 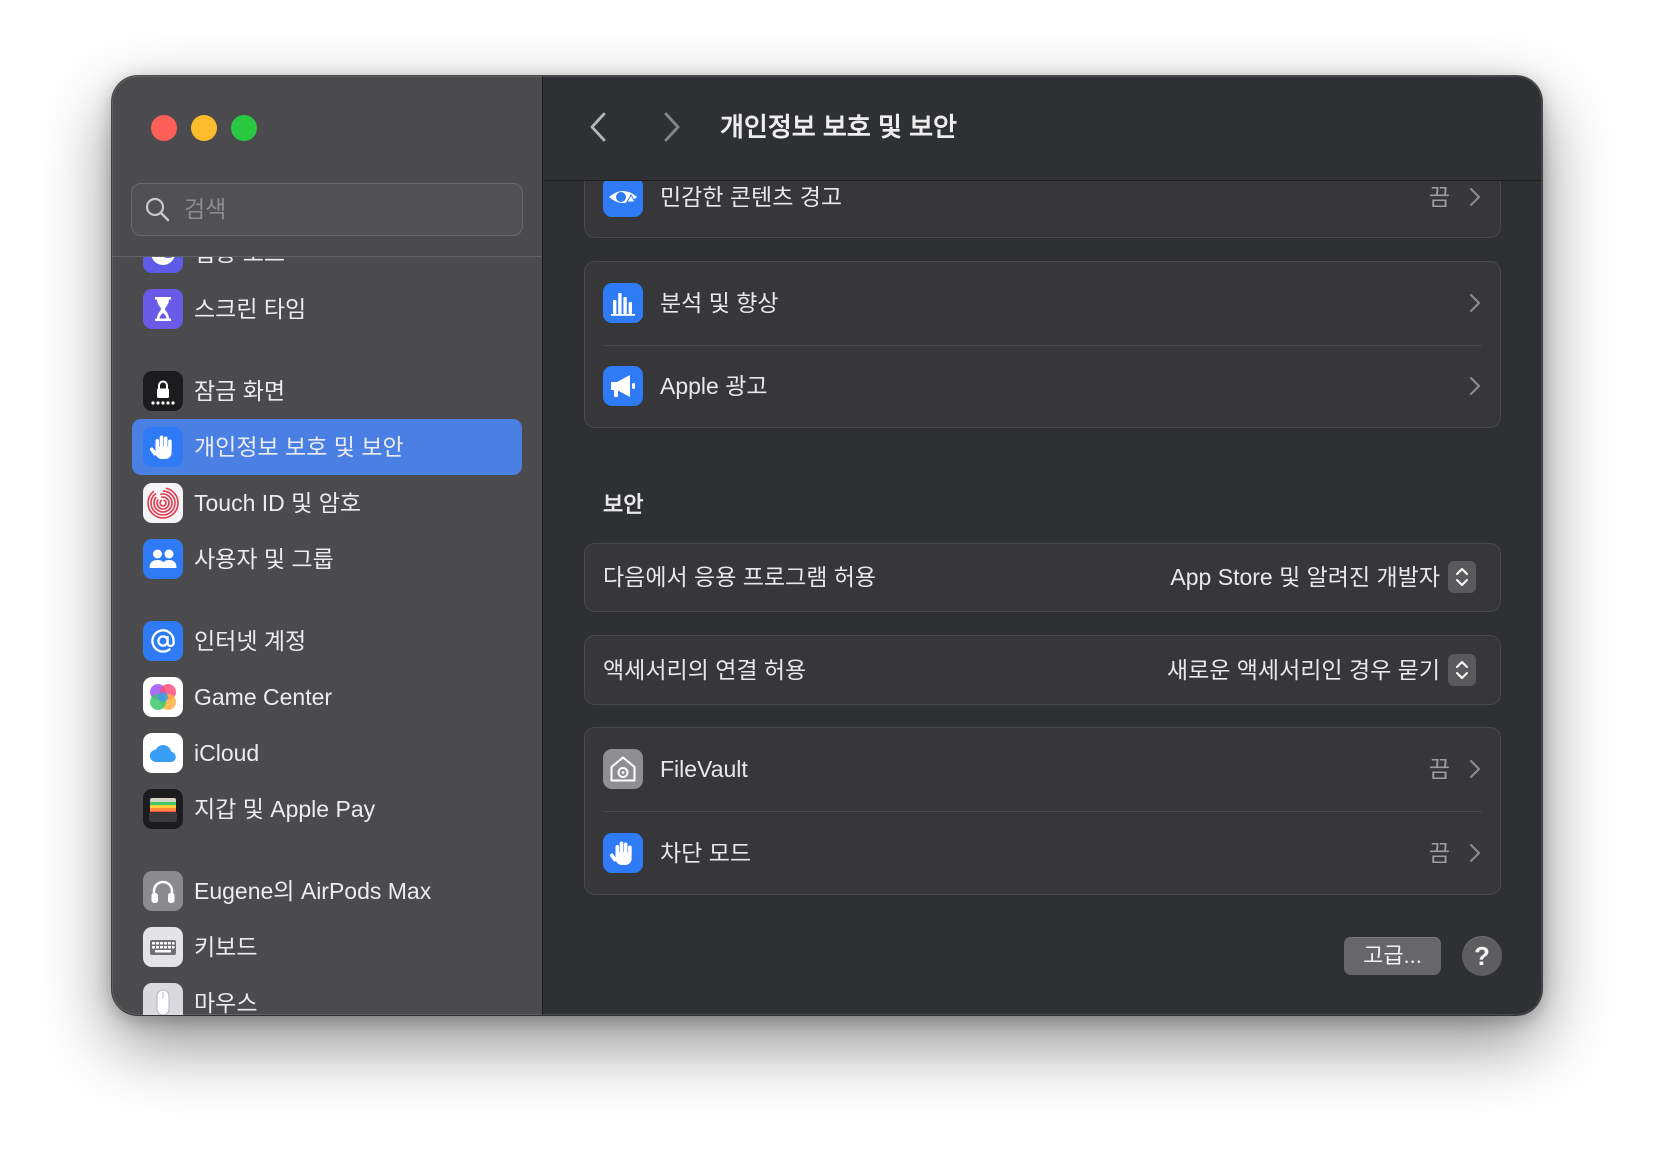 What do you see at coordinates (1042, 769) in the screenshot?
I see `filevault-row: FileVault 끔` at bounding box center [1042, 769].